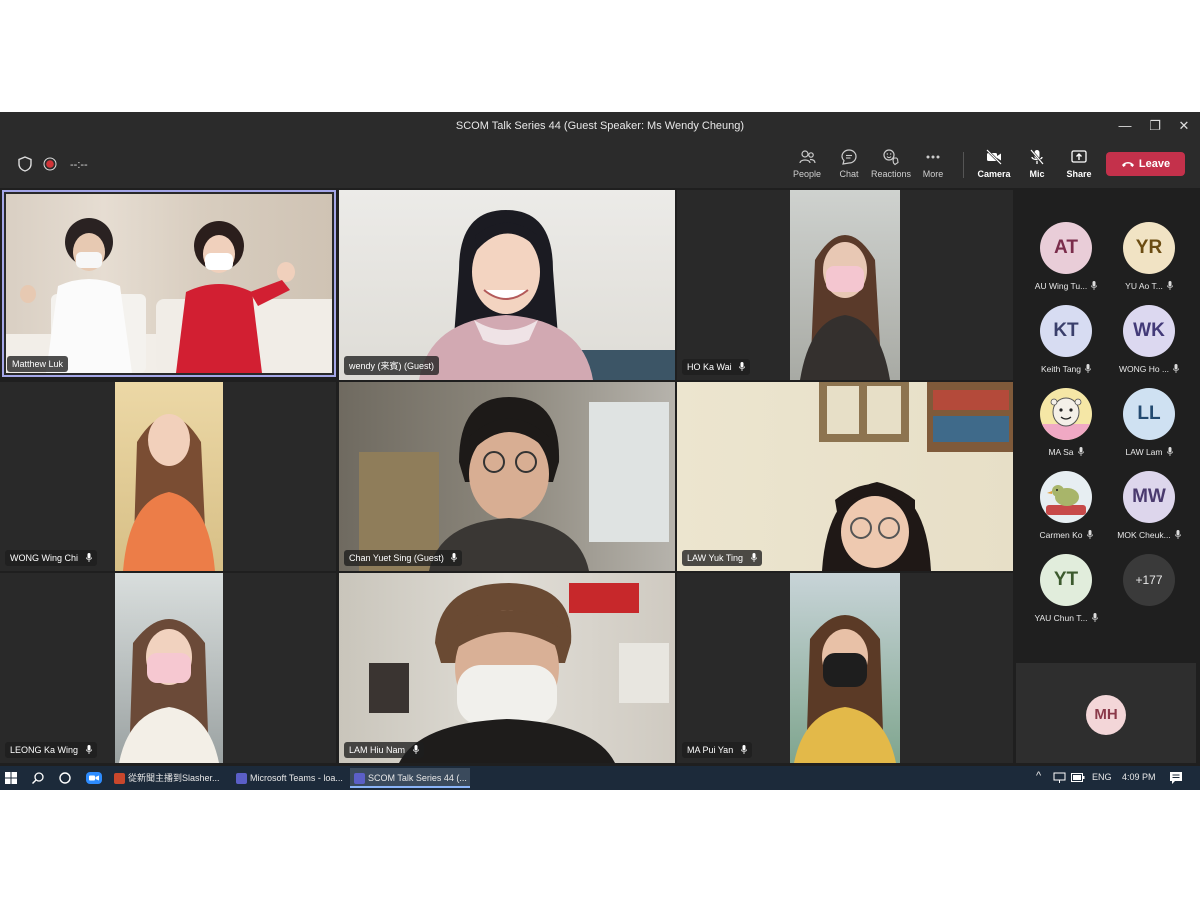 Image resolution: width=1200 pixels, height=900 pixels. Describe the element at coordinates (933, 174) in the screenshot. I see `more-label: More` at that location.